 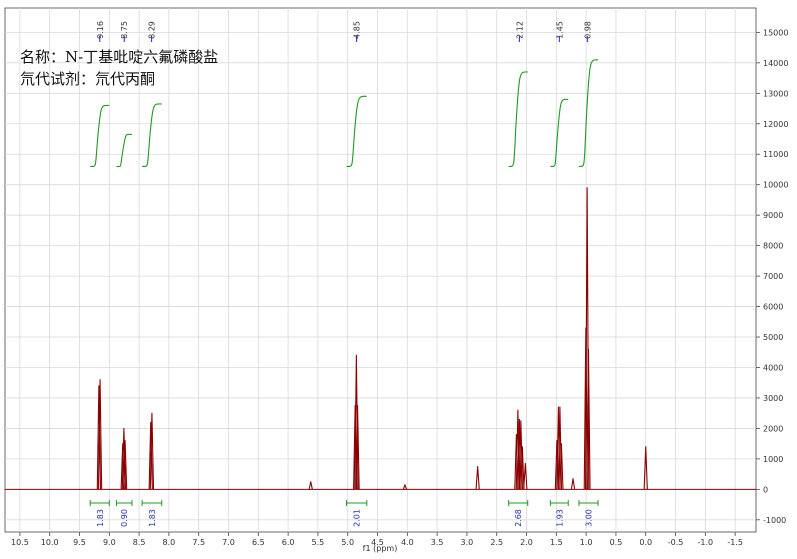 What do you see at coordinates (559, 518) in the screenshot?
I see `integral-value-label: 1.93` at bounding box center [559, 518].